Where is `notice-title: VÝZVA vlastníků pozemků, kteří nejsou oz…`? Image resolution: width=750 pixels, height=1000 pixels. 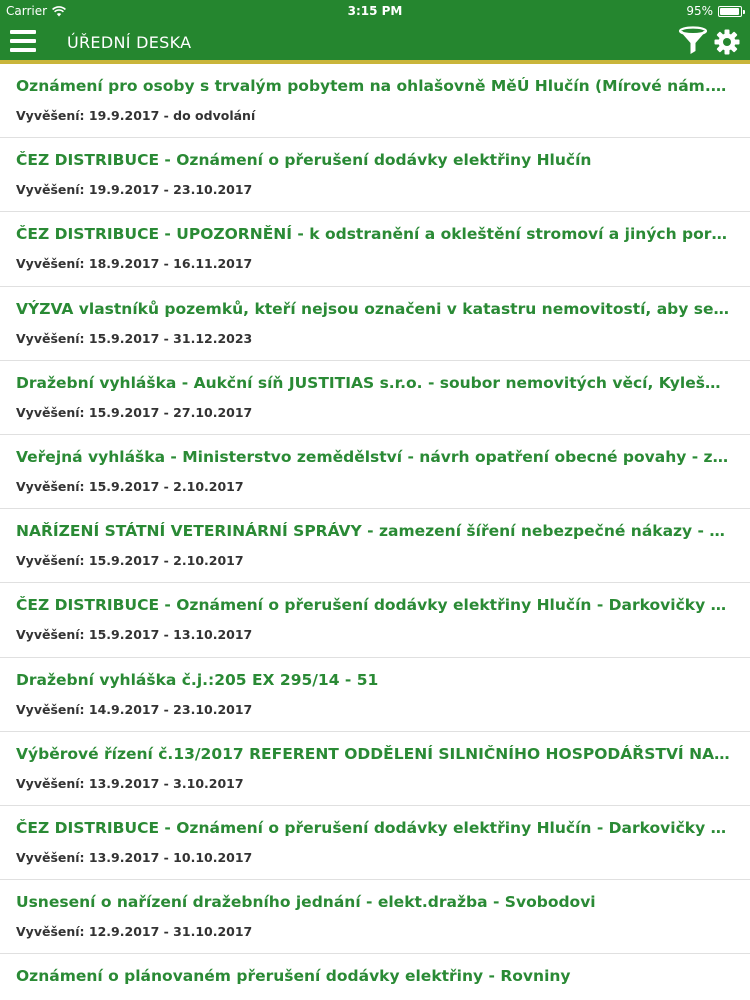
notice-title: VÝZVA vlastníků pozemků, kteří nejsou oz… is located at coordinates (373, 308).